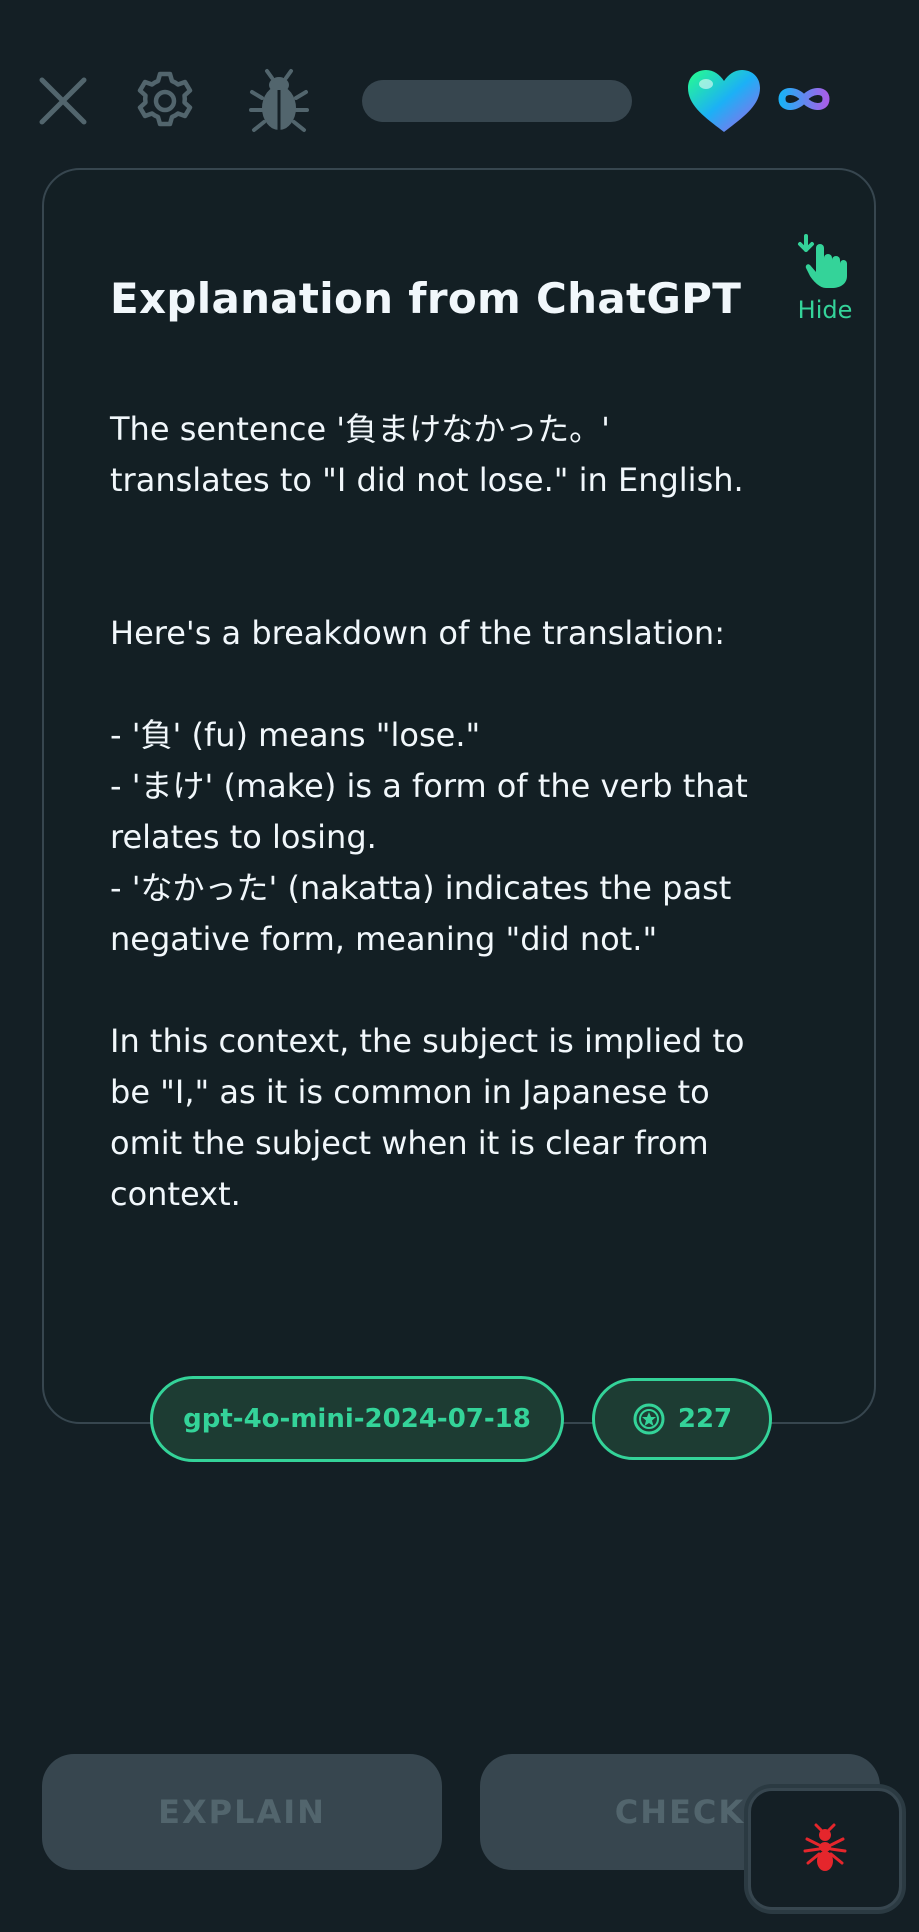 This screenshot has height=1932, width=919. I want to click on ant-icon, so click(825, 1847).